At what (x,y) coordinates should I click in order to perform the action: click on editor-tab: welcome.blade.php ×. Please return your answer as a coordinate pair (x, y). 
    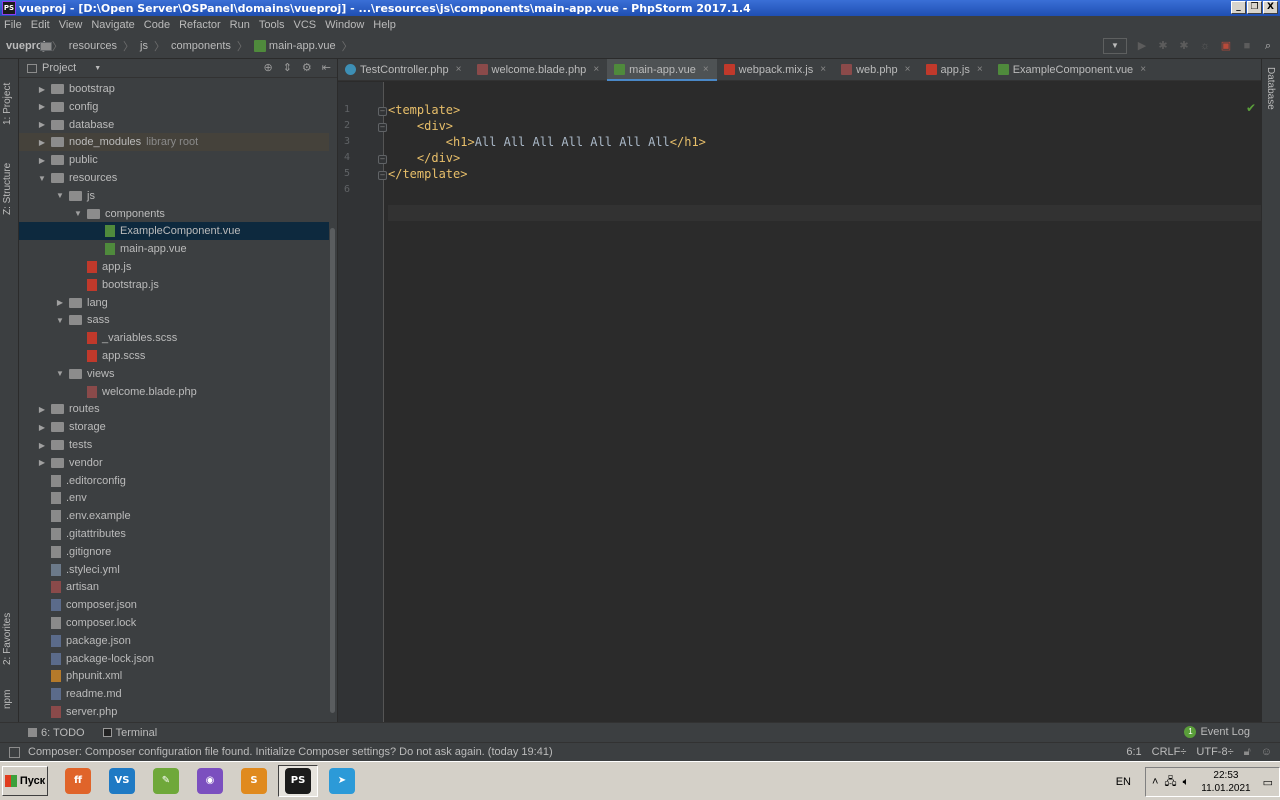
    Looking at the image, I should click on (539, 70).